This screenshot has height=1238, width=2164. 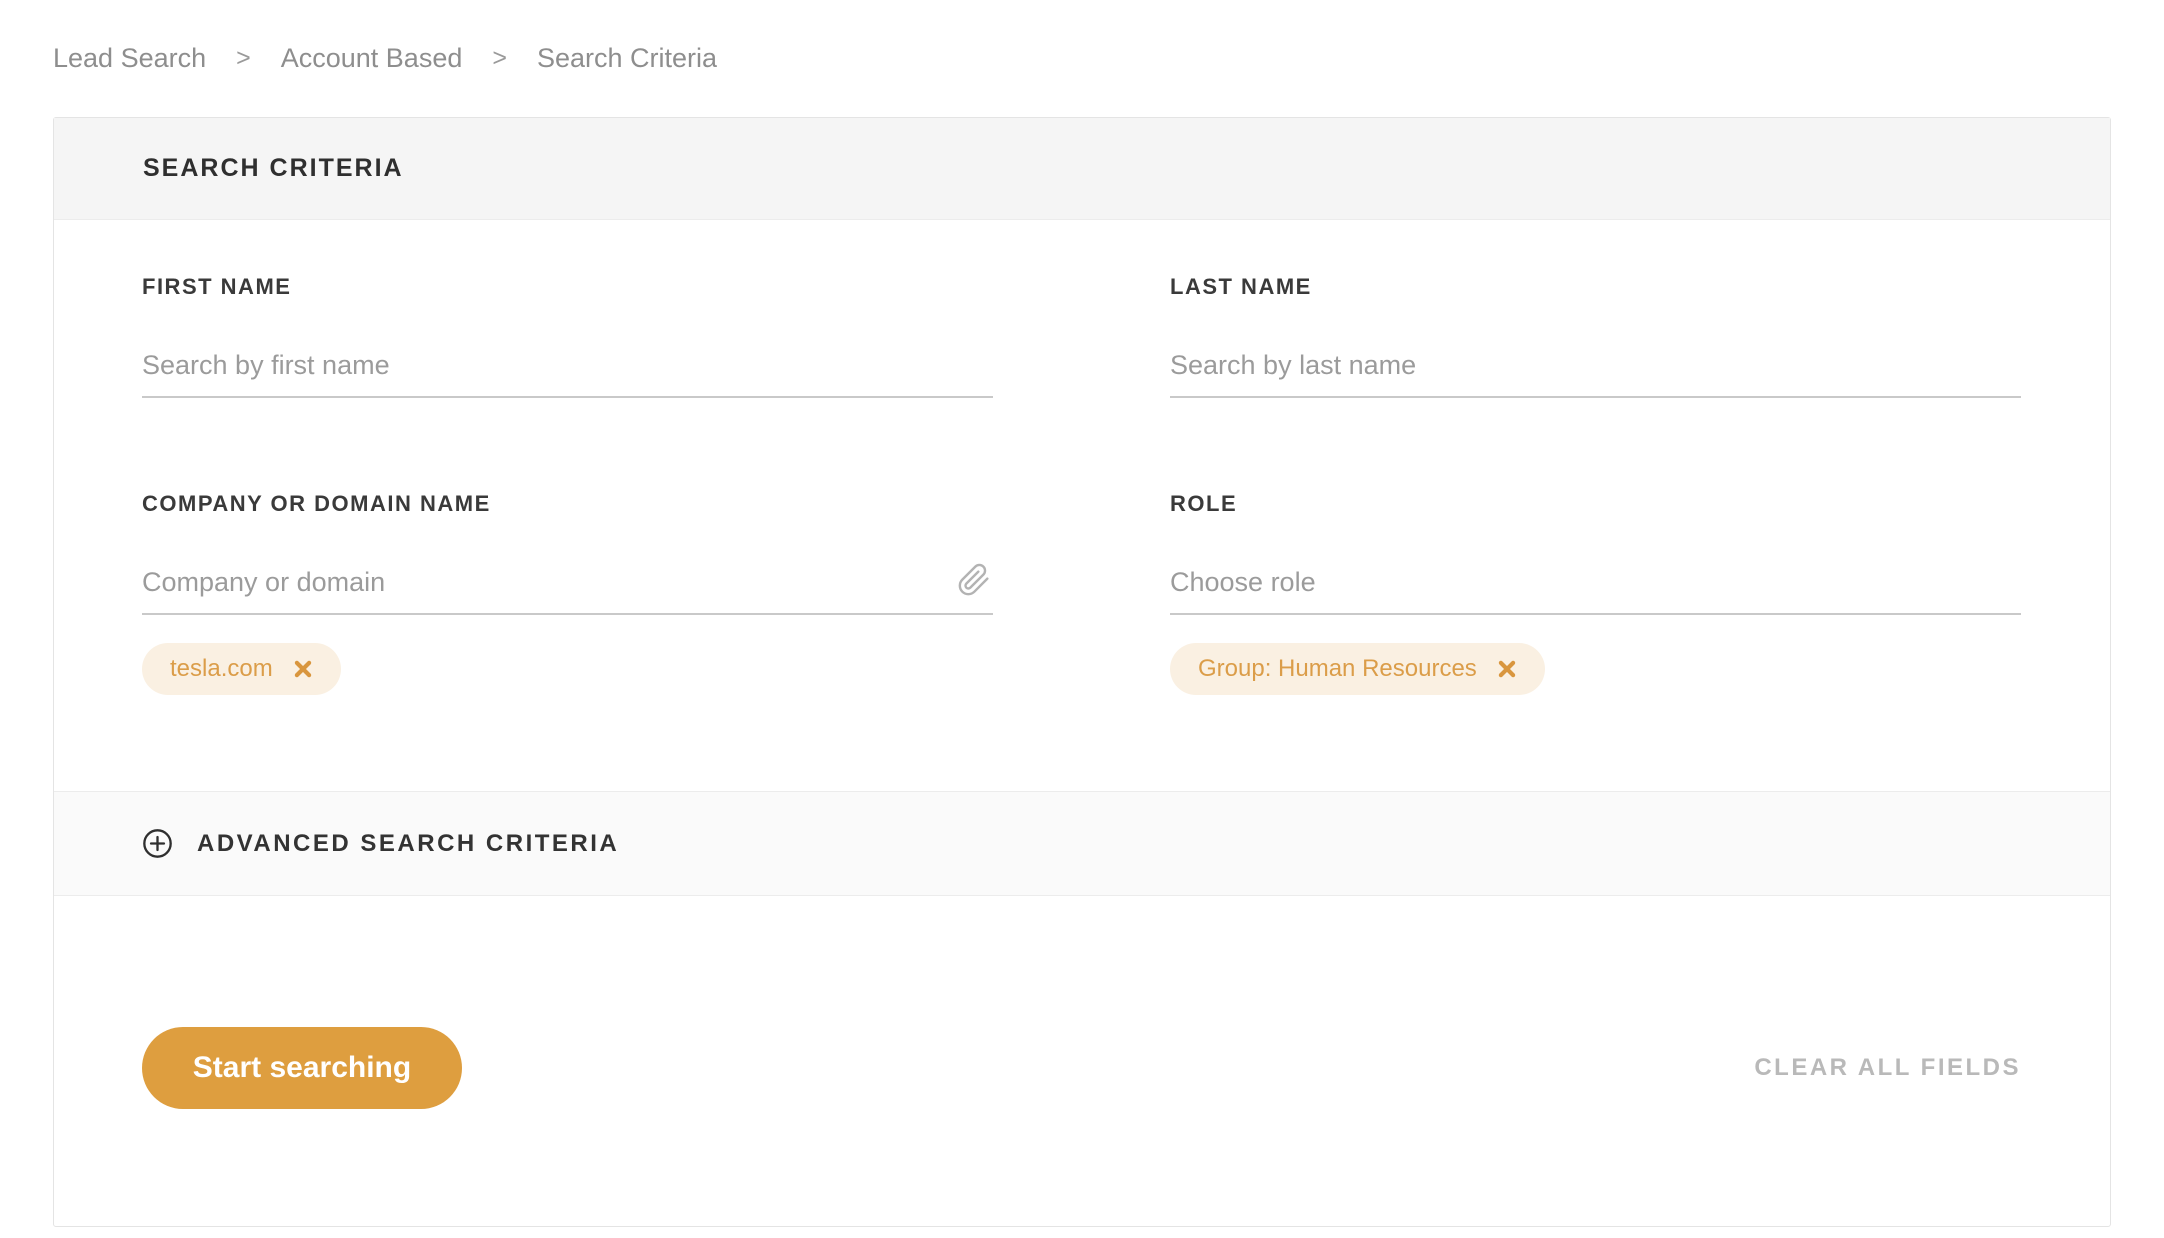 What do you see at coordinates (303, 669) in the screenshot?
I see `remove-company-tag-icon` at bounding box center [303, 669].